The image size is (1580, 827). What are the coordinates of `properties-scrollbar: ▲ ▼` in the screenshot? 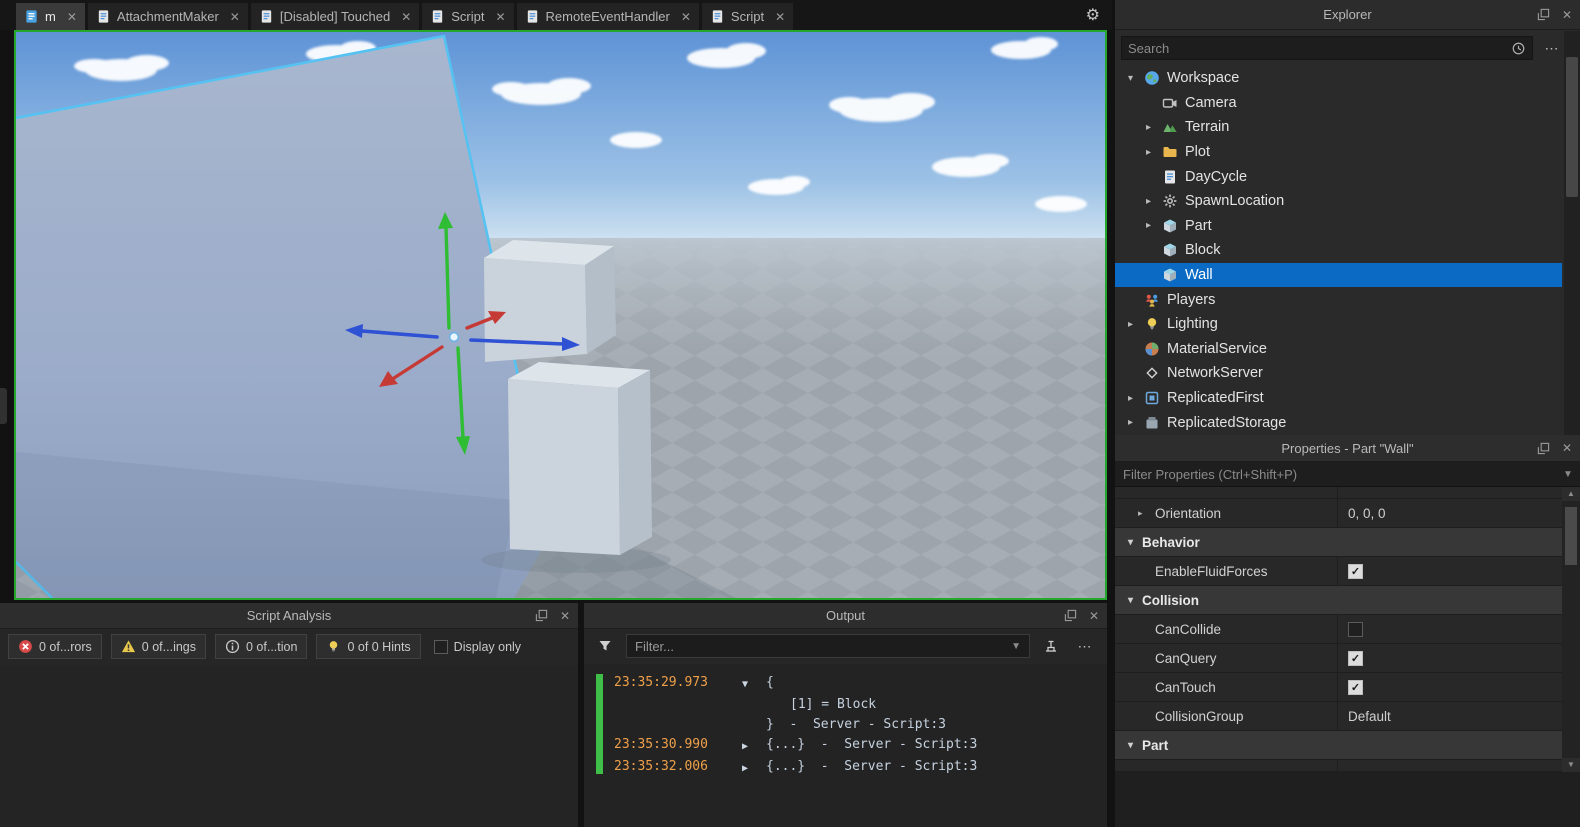 It's located at (1571, 629).